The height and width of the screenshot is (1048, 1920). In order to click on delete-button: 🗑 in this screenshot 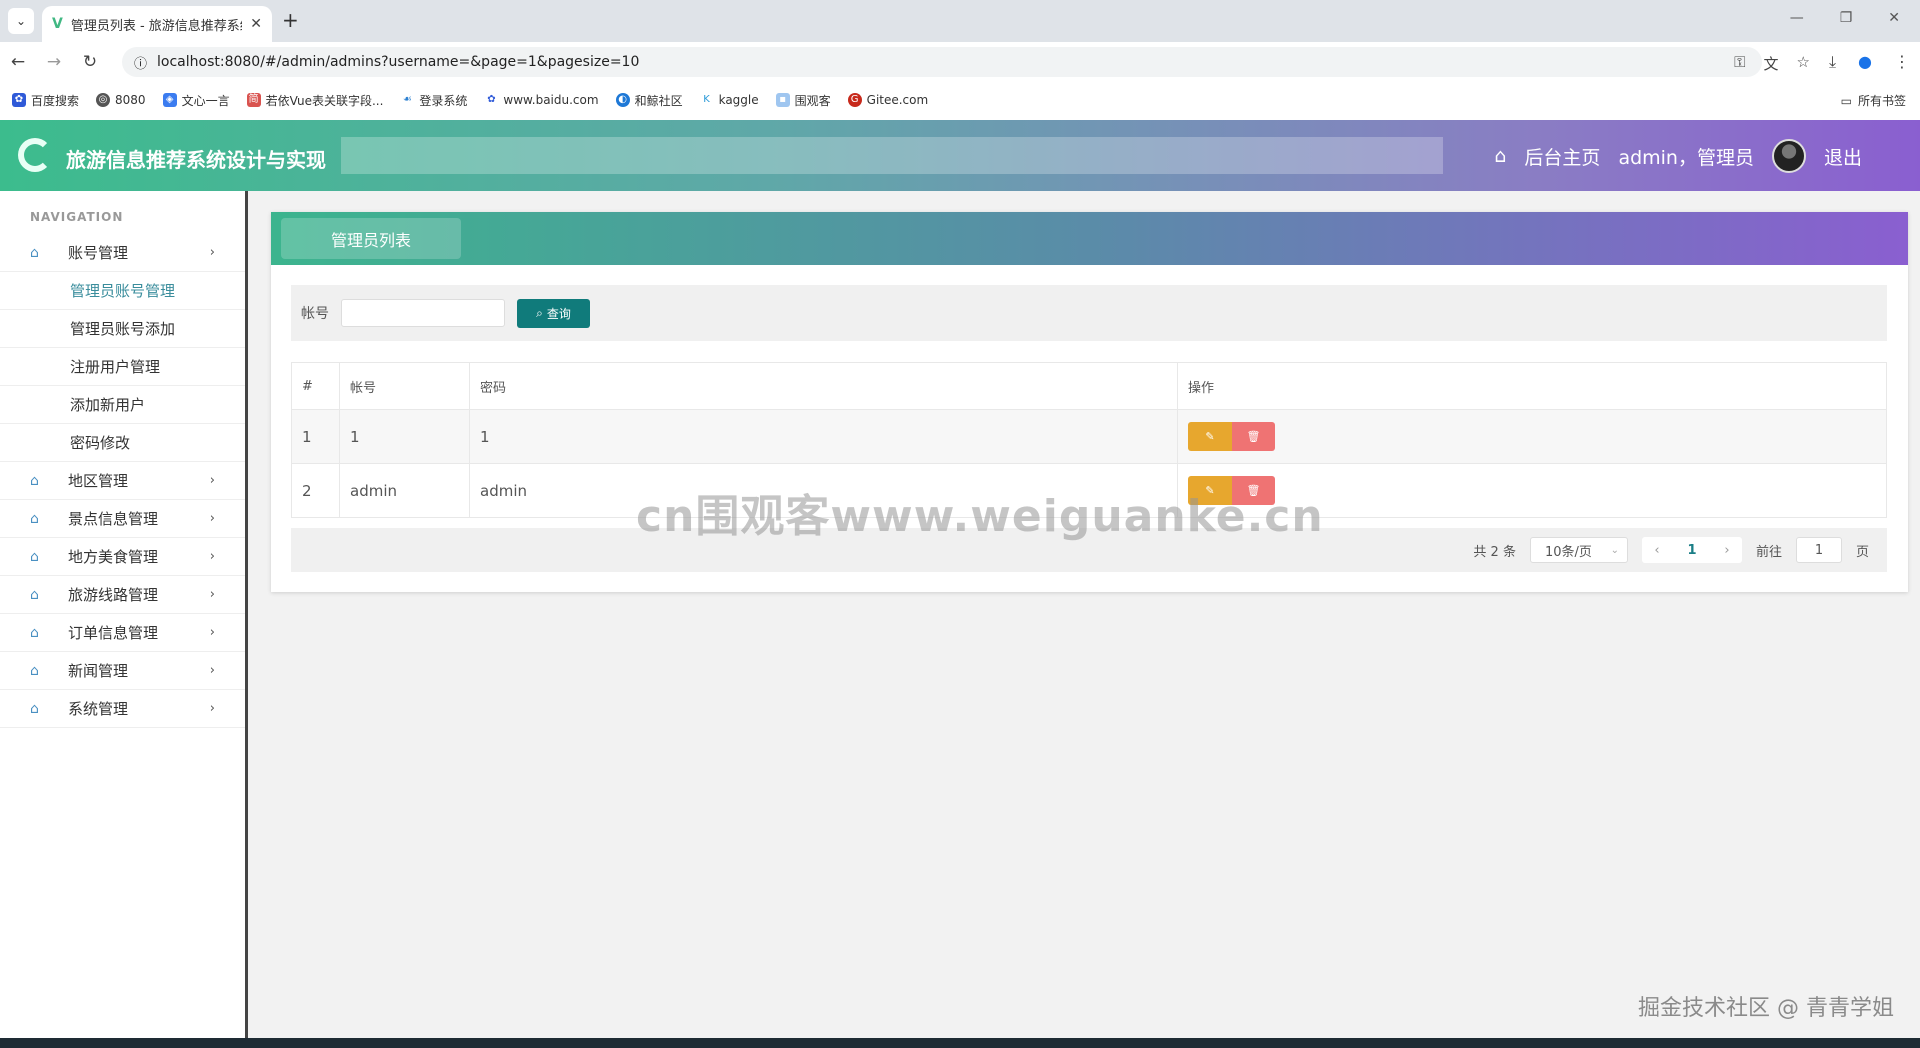, I will do `click(1253, 436)`.